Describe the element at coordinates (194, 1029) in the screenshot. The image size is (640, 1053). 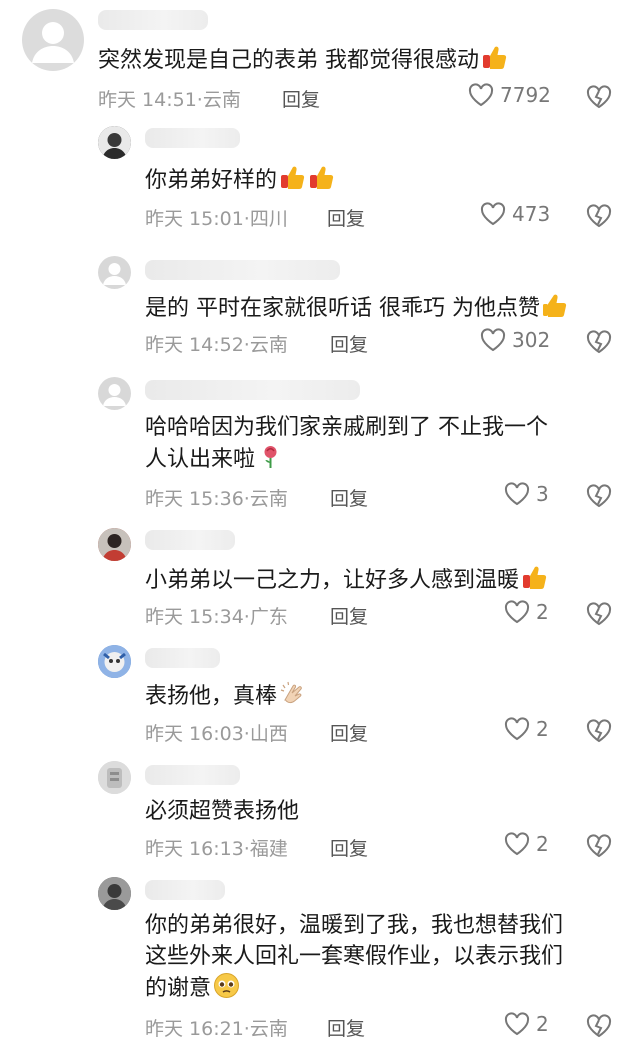
I see `timestamp: 昨天 16:21` at that location.